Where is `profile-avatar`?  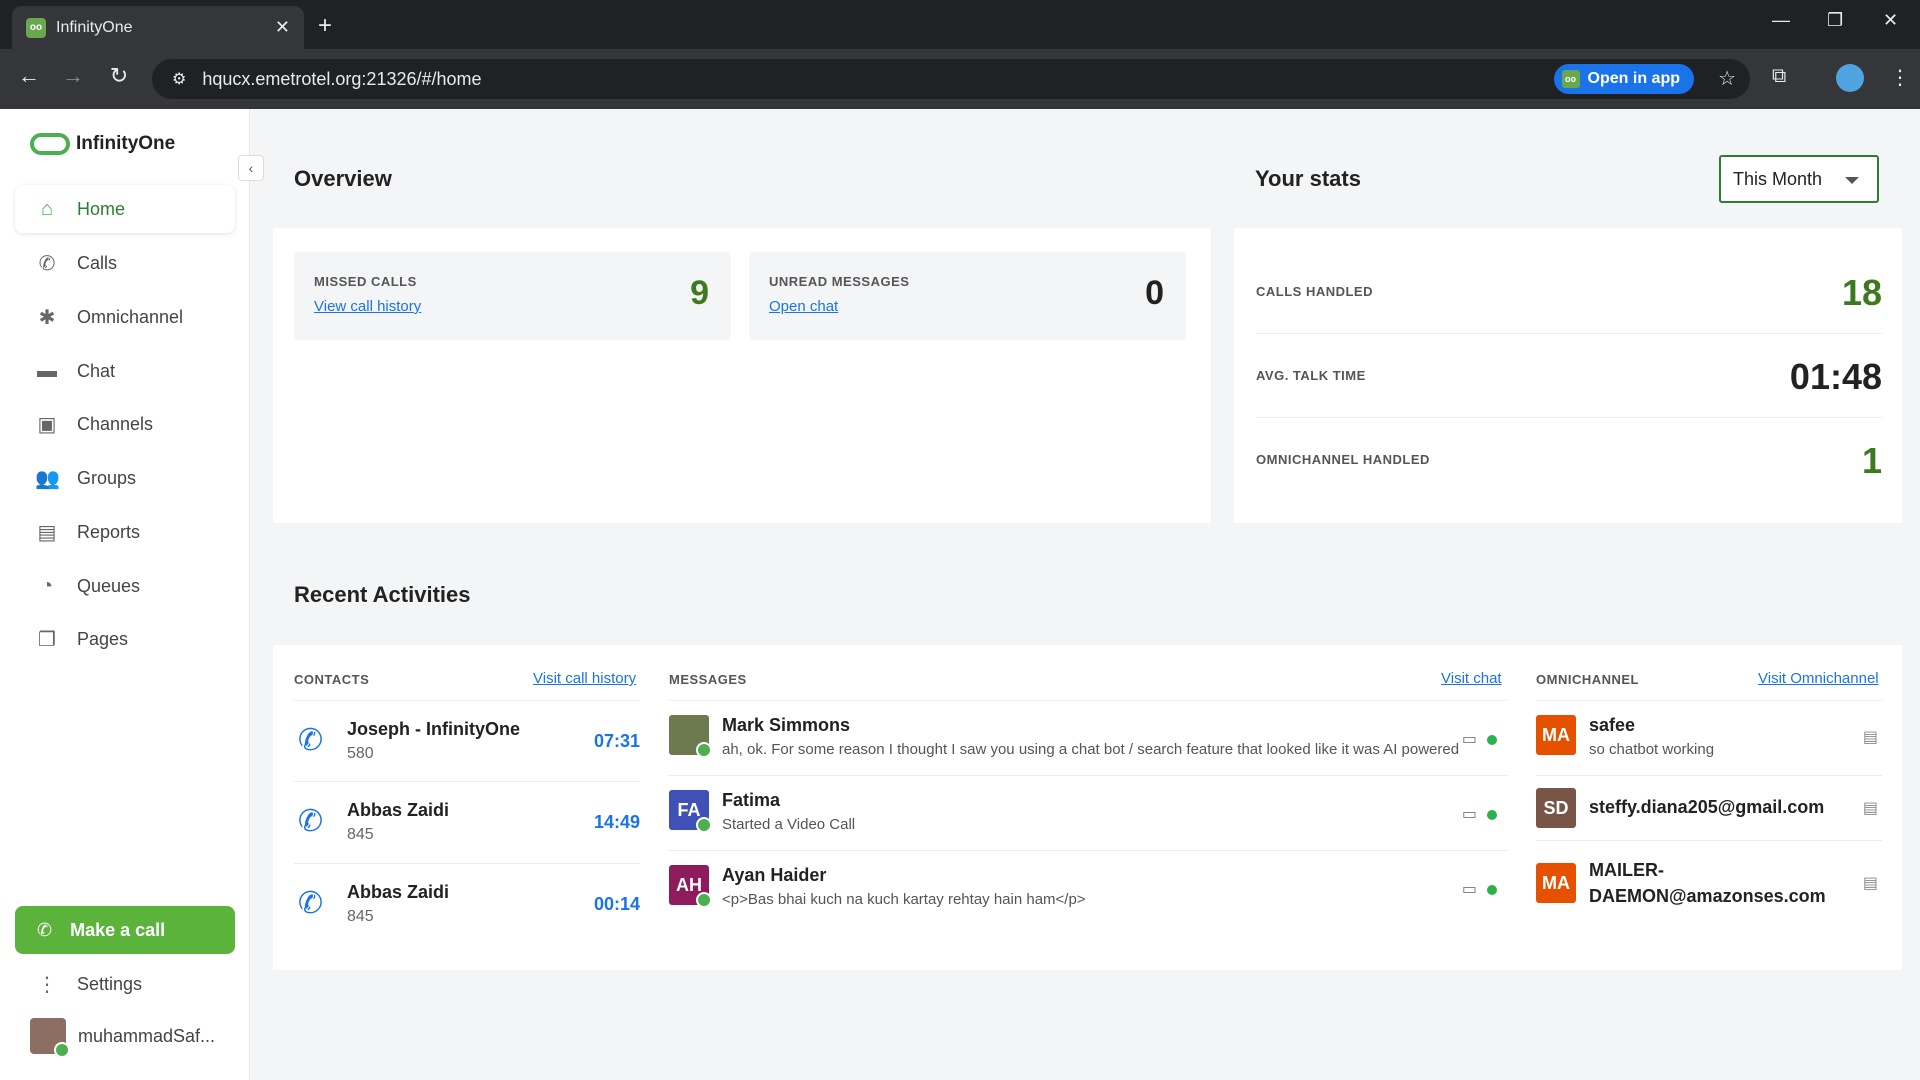
profile-avatar is located at coordinates (1850, 78).